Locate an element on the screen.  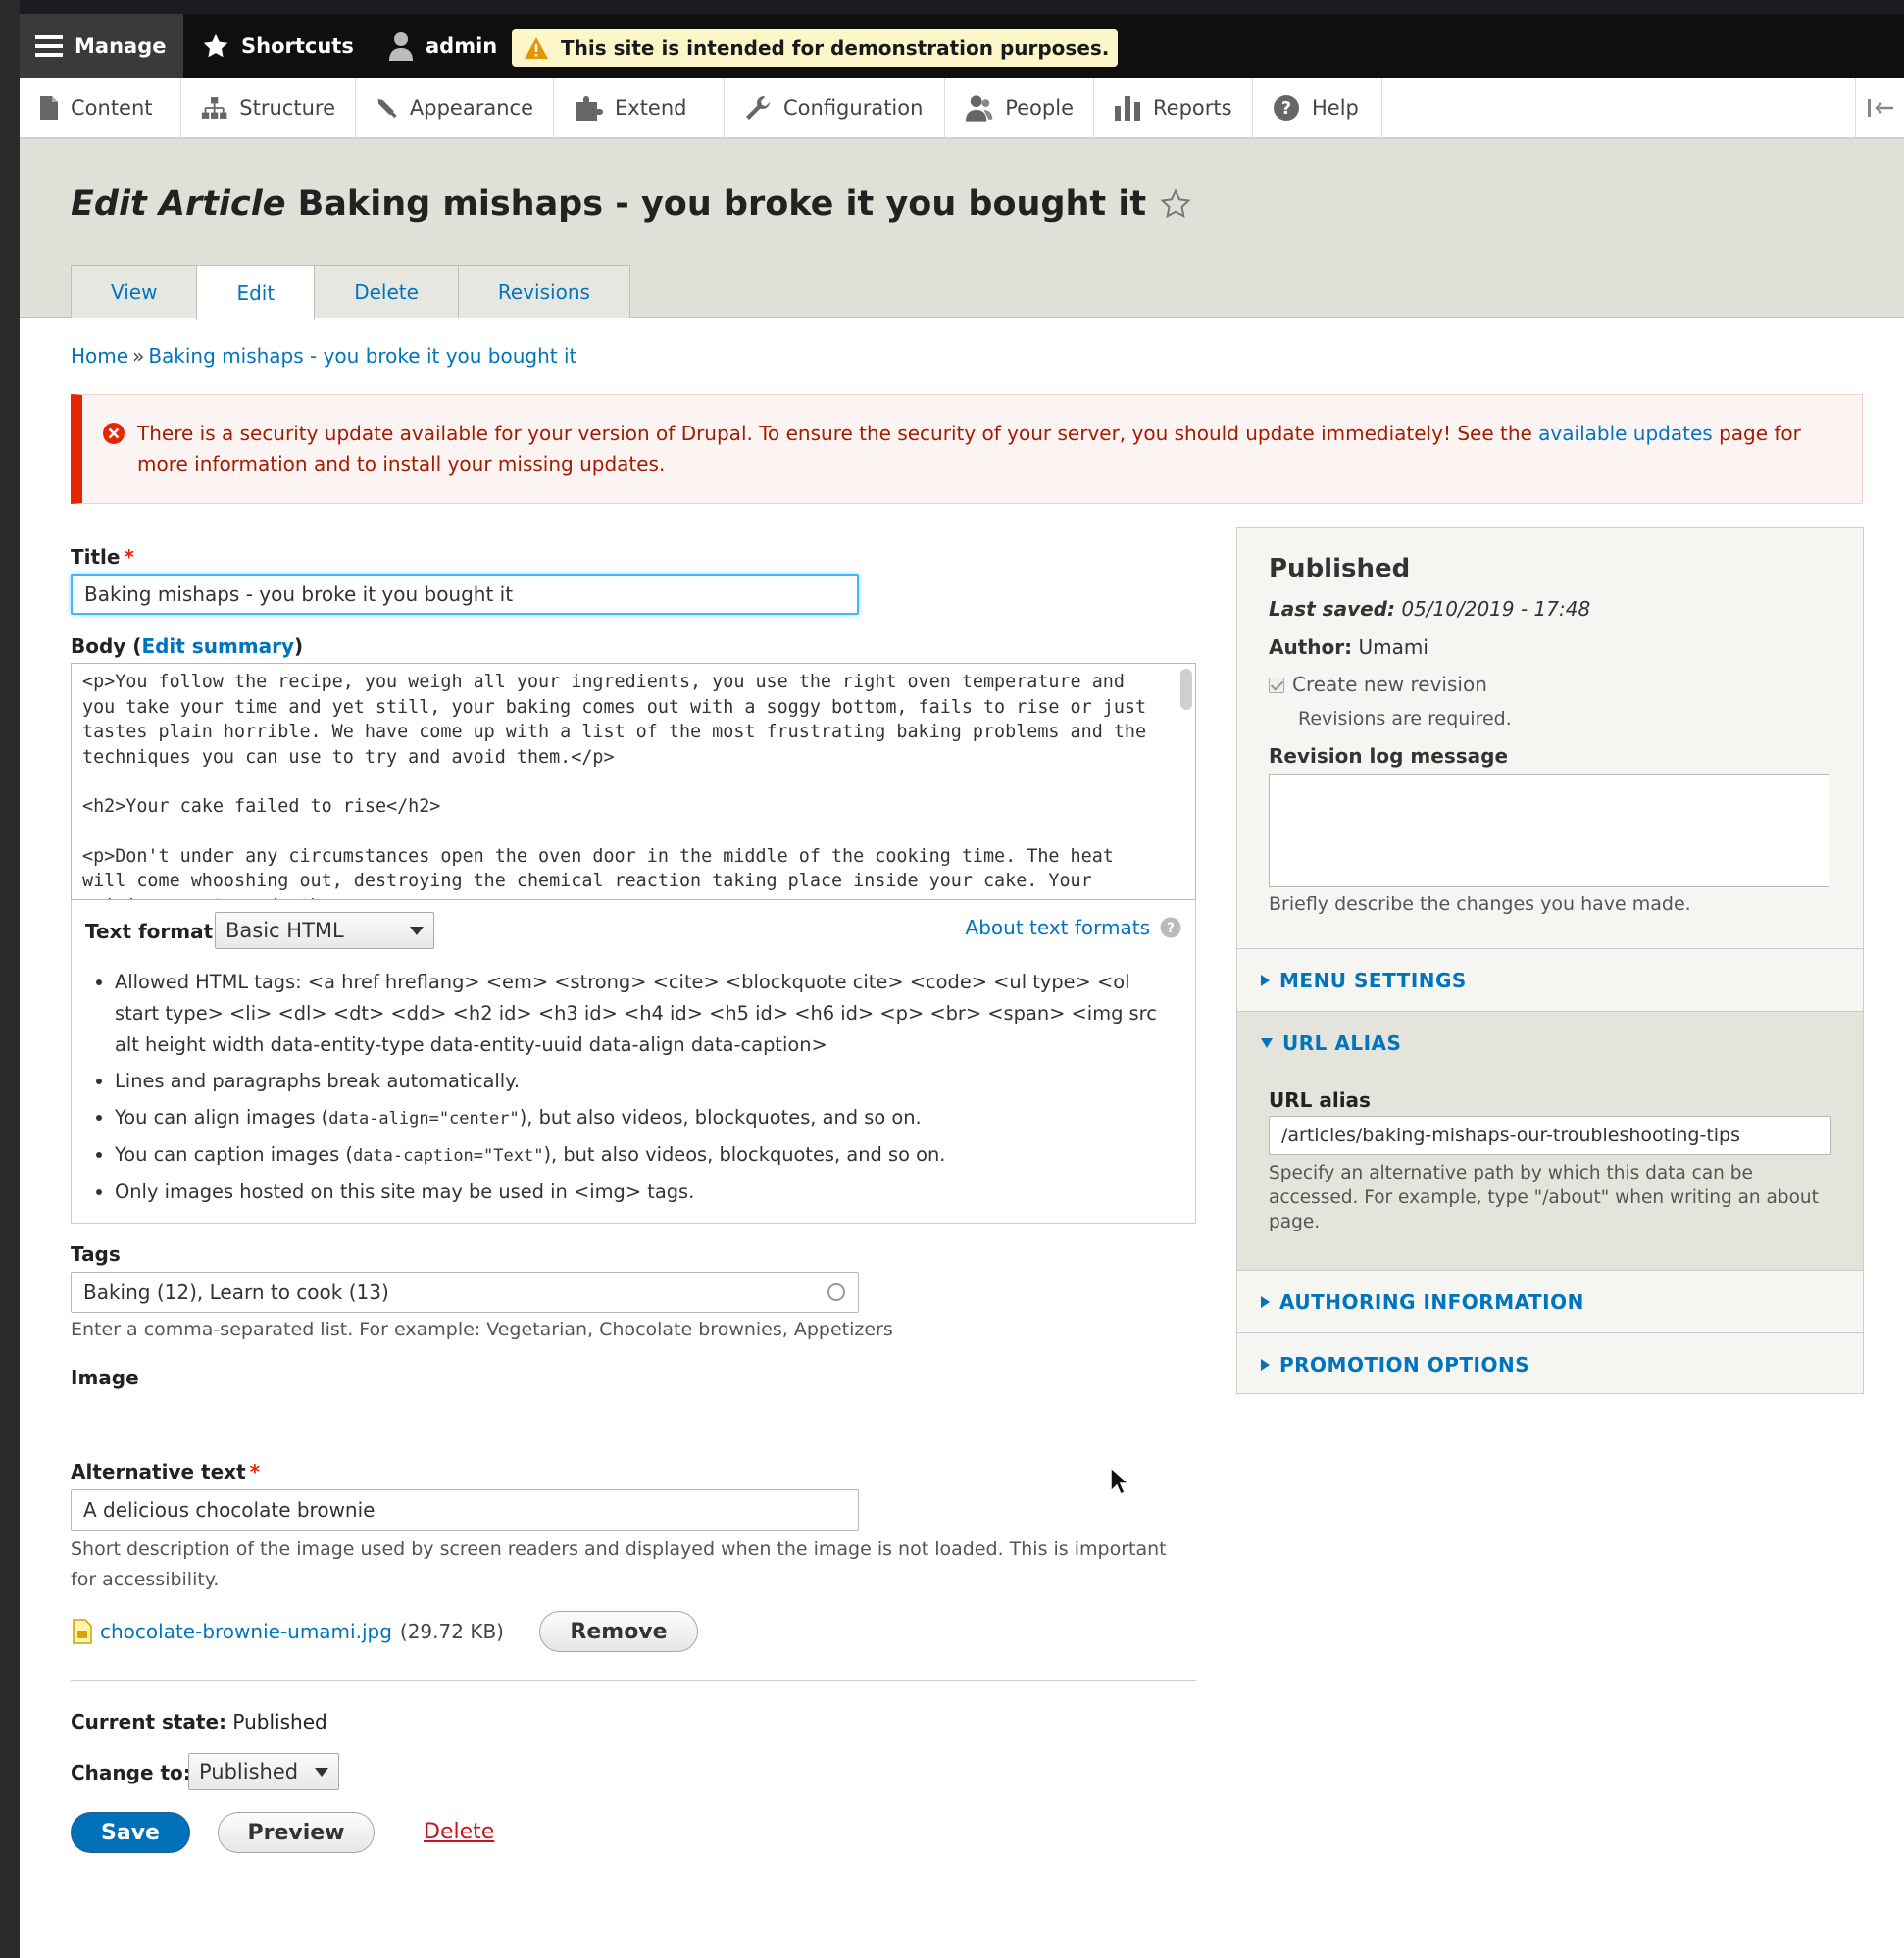
title-label: Title * is located at coordinates (102, 557).